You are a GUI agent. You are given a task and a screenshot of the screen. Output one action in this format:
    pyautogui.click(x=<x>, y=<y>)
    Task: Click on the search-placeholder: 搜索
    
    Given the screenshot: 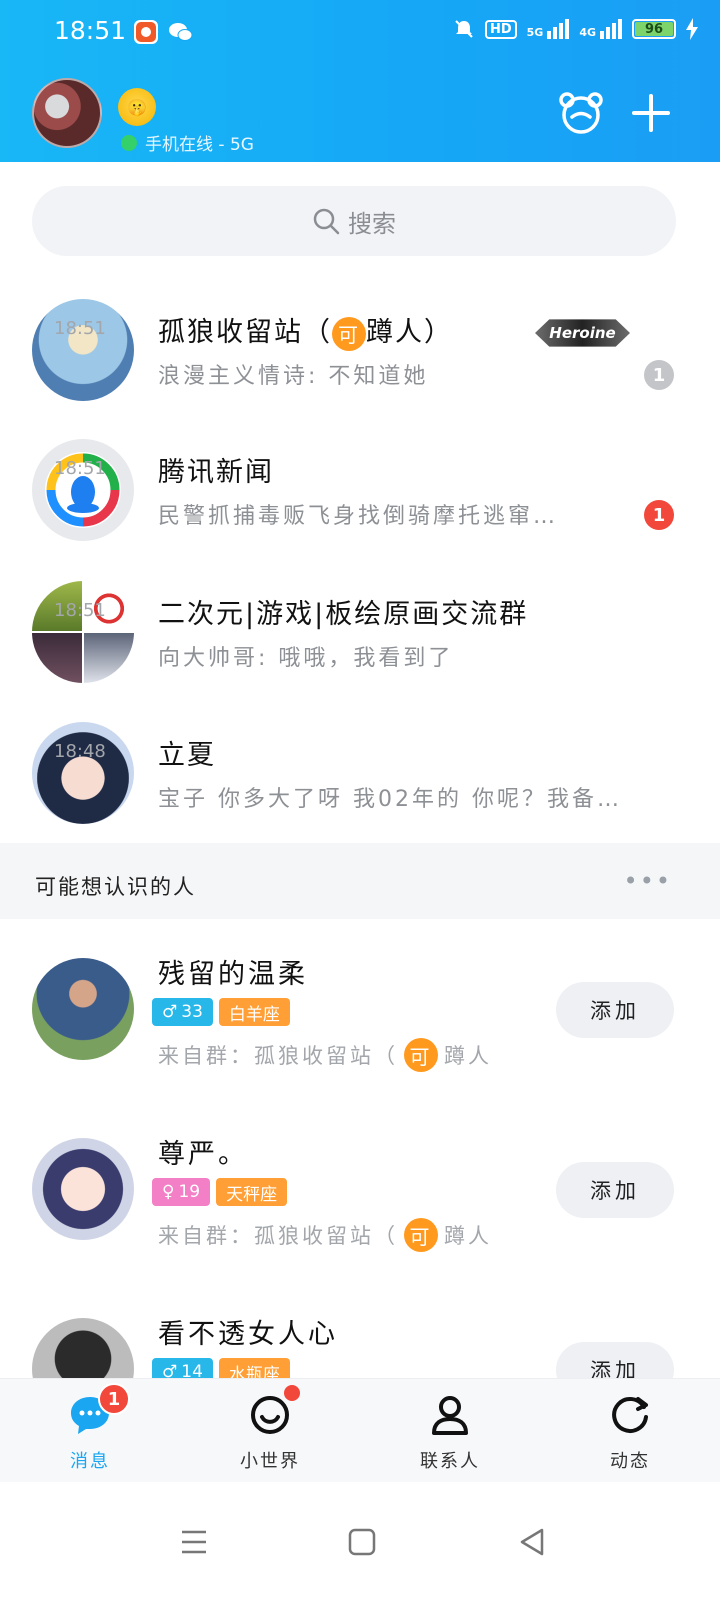 What is the action you would take?
    pyautogui.click(x=372, y=223)
    